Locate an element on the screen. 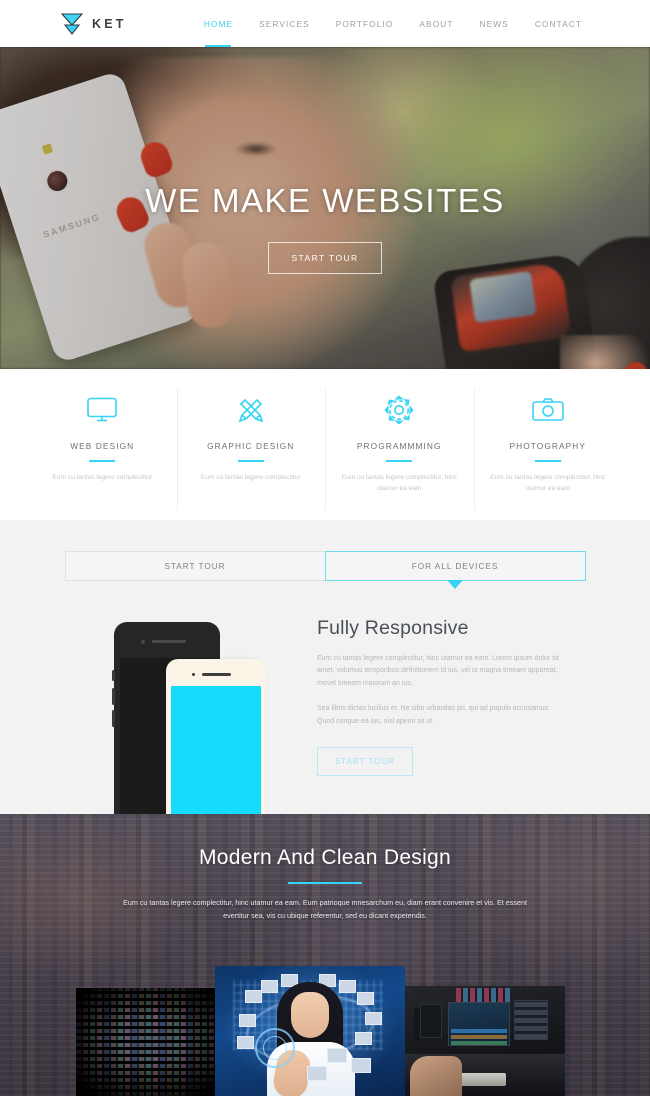 The image size is (650, 1096). triangle-hourglass-logo-icon is located at coordinates (72, 23).